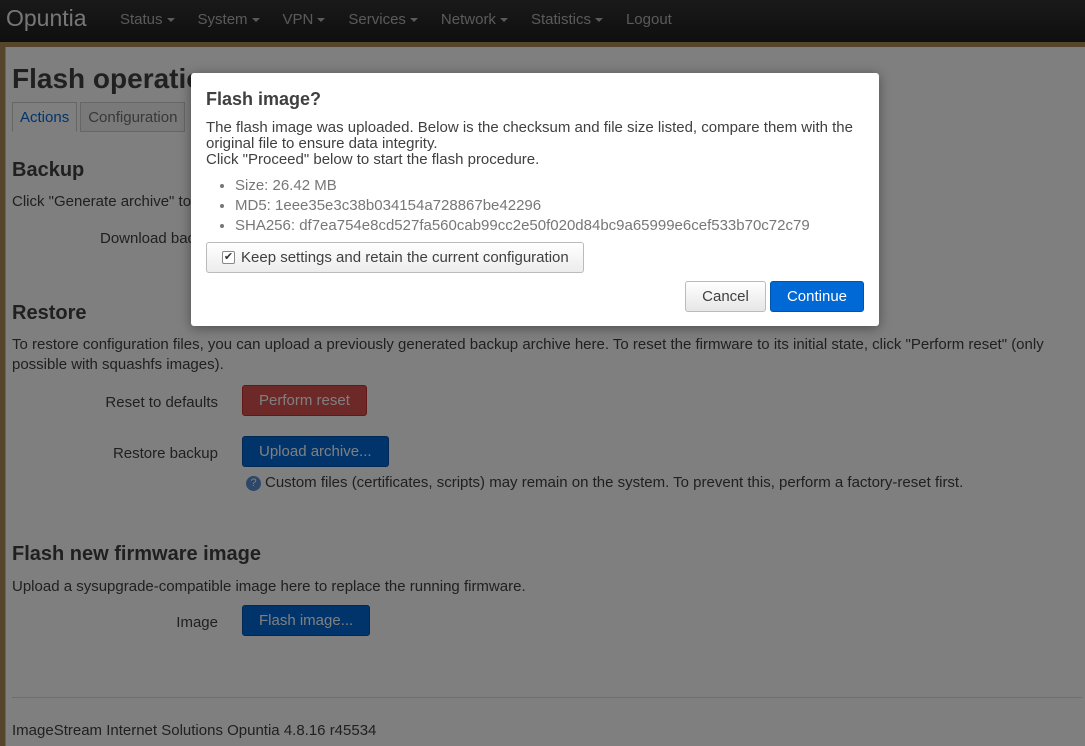  I want to click on image-size: Size: 26.42 MB, so click(522, 186).